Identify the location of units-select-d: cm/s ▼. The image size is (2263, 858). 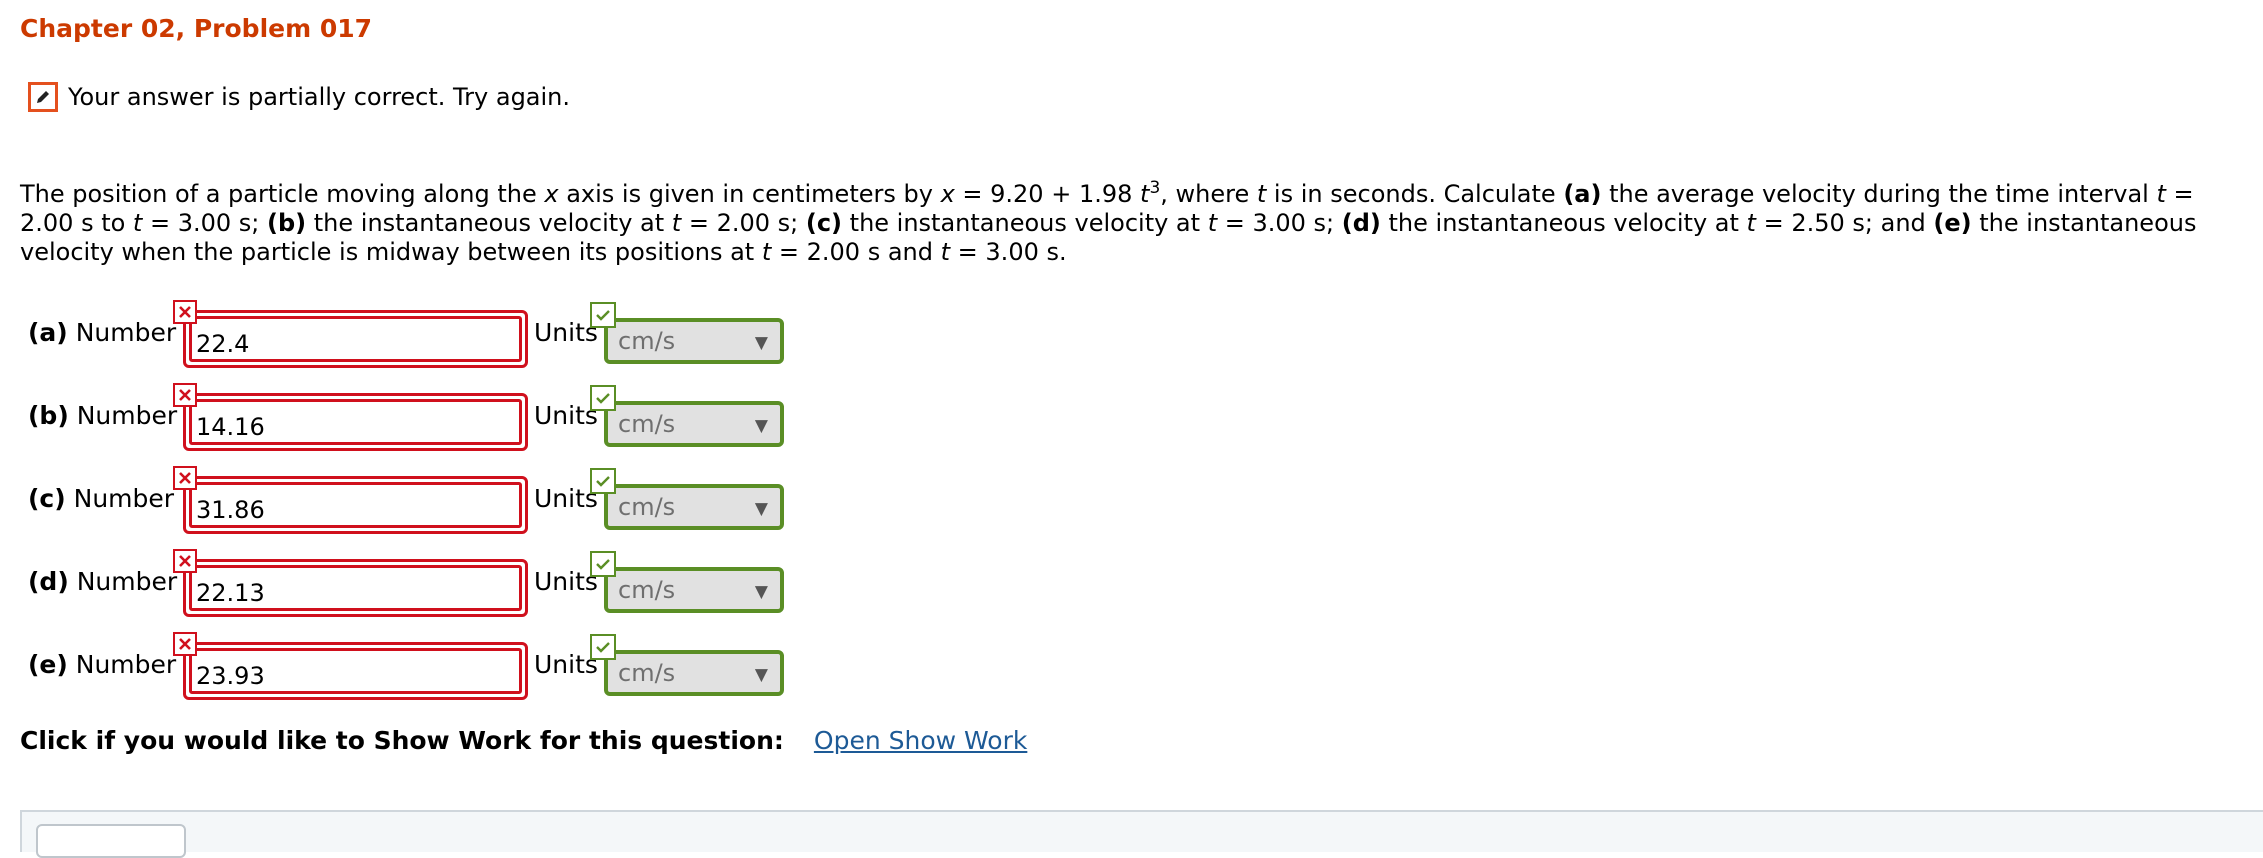
(694, 590).